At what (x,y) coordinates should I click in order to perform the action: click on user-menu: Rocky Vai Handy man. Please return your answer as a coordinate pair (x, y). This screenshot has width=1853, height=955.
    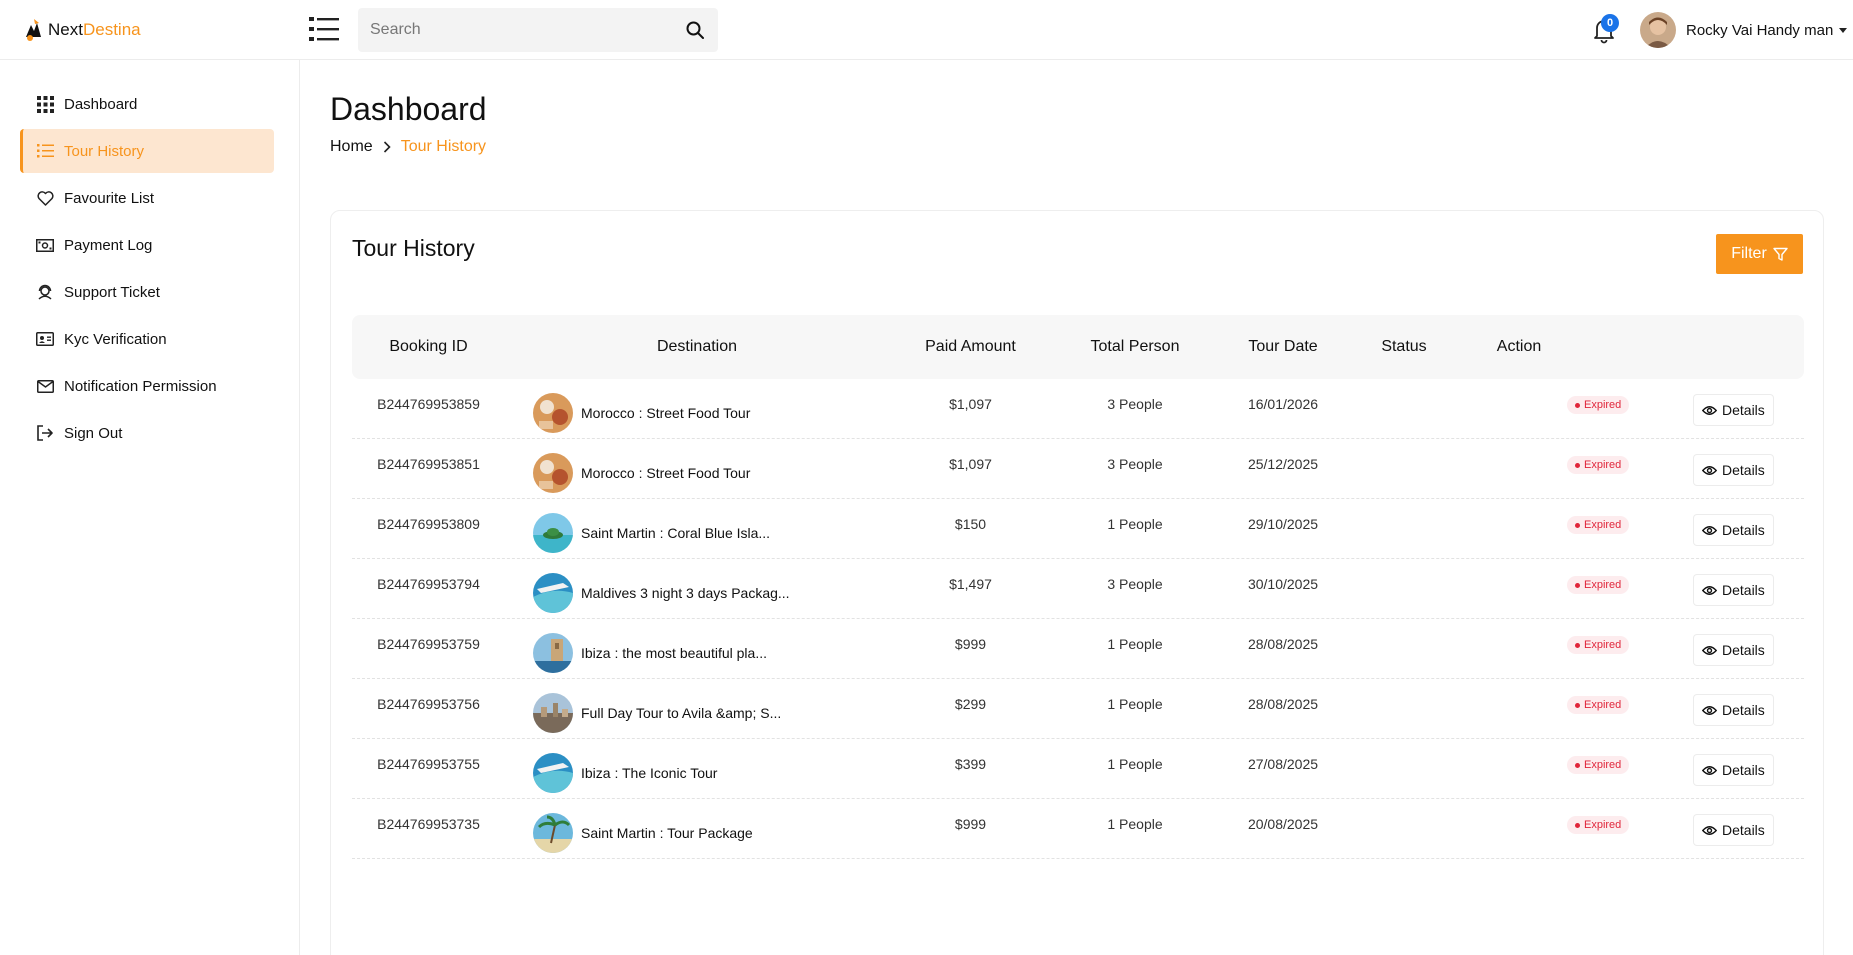
    Looking at the image, I should click on (1744, 30).